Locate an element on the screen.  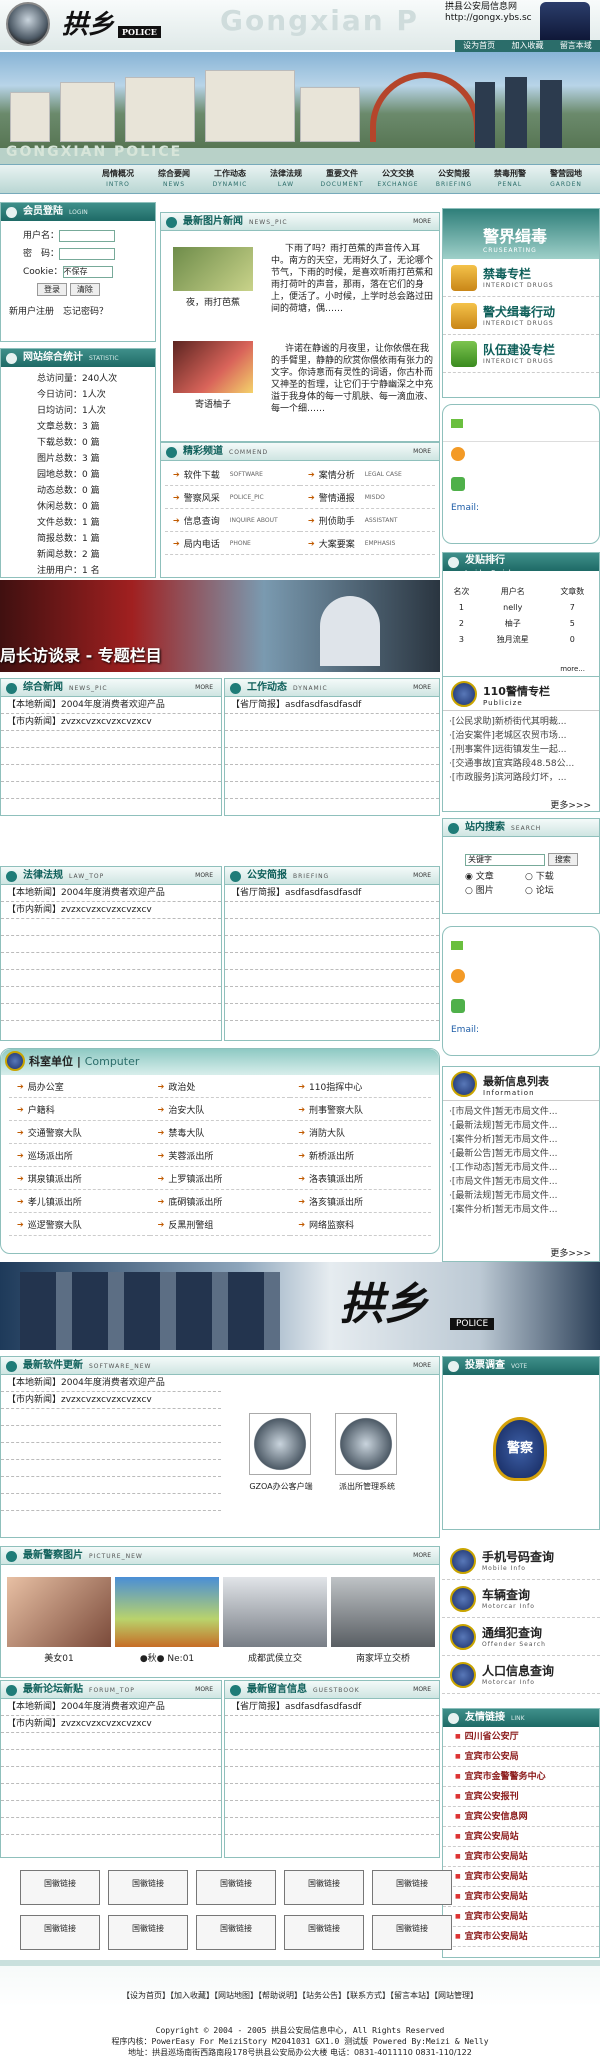
search-button: 搜索 is located at coordinates (562, 859).